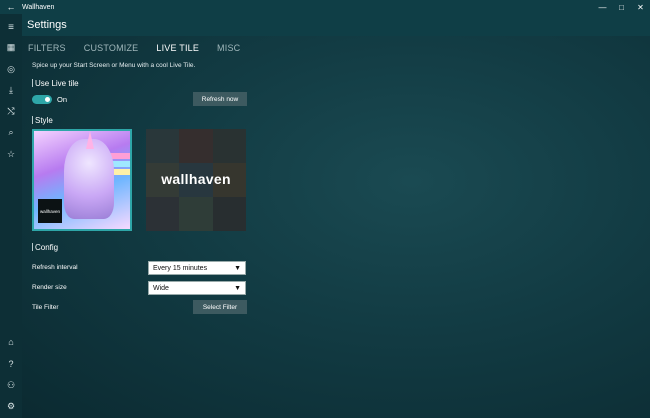  Describe the element at coordinates (11, 342) in the screenshot. I see `home-icon: ⌂` at that location.